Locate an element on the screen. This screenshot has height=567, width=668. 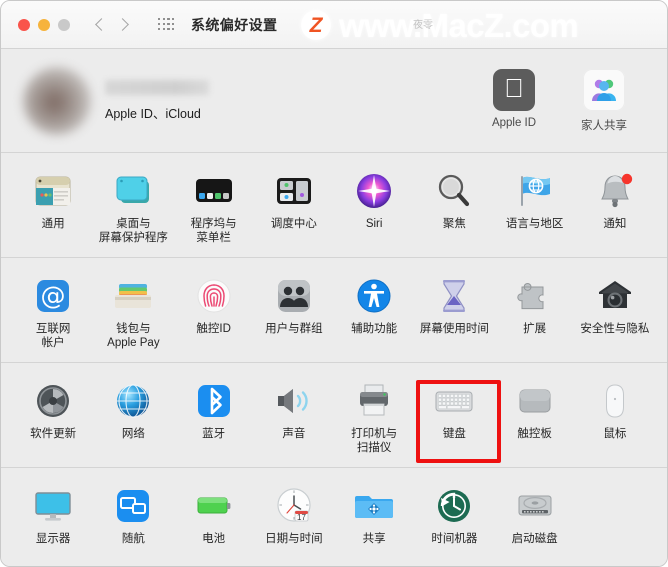
forward-icon is located at coordinates (124, 24).